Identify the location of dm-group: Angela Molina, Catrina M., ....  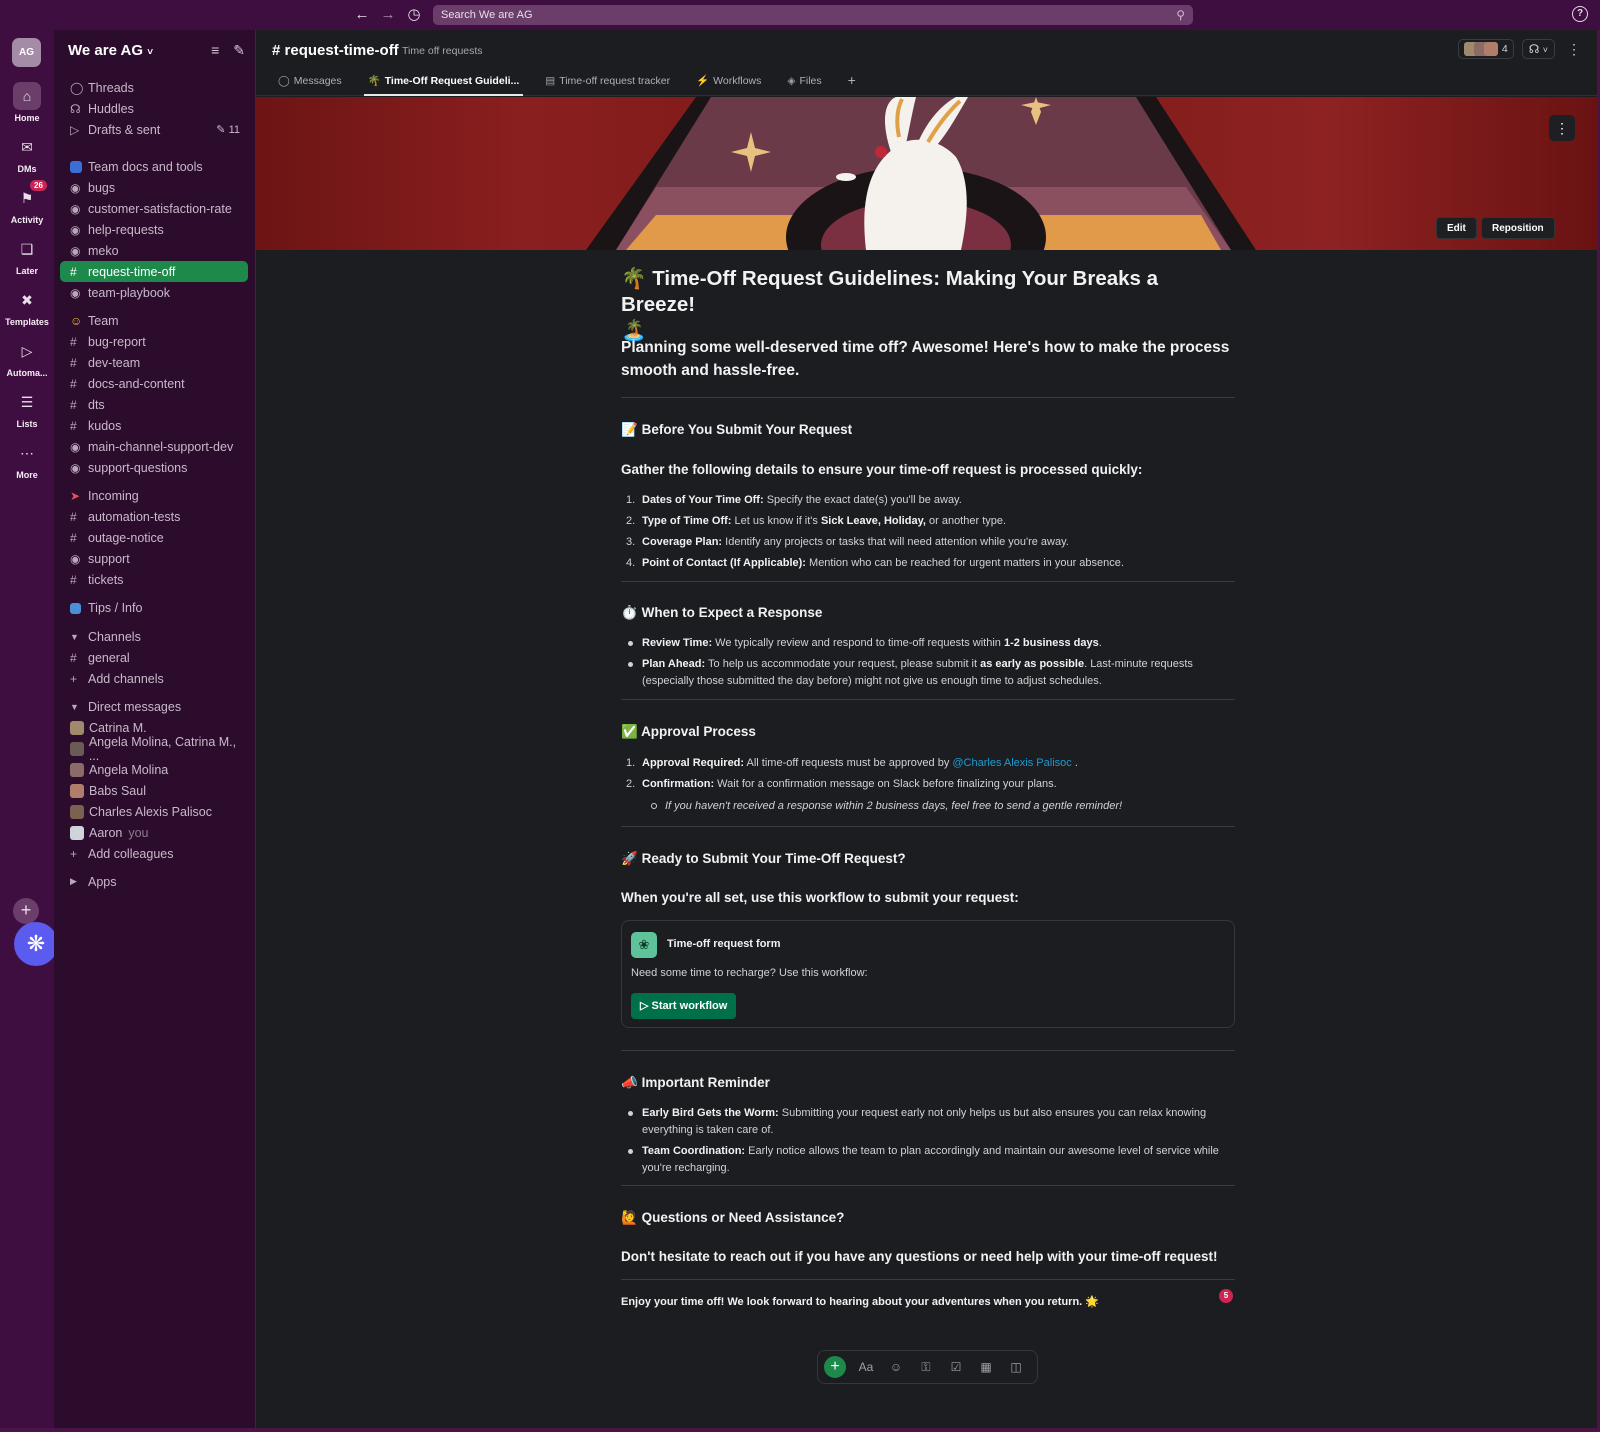
(154, 749).